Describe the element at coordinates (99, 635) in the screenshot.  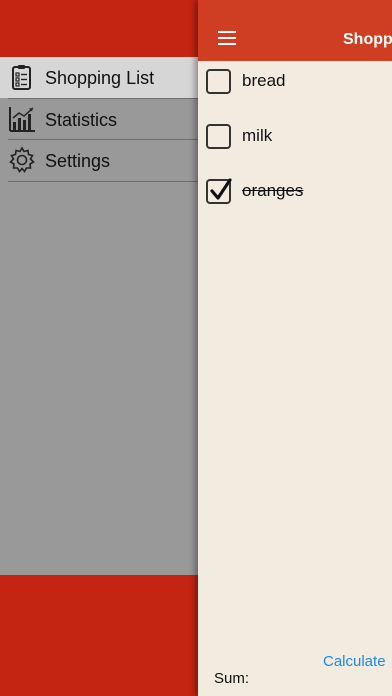
I see `menu-footer` at that location.